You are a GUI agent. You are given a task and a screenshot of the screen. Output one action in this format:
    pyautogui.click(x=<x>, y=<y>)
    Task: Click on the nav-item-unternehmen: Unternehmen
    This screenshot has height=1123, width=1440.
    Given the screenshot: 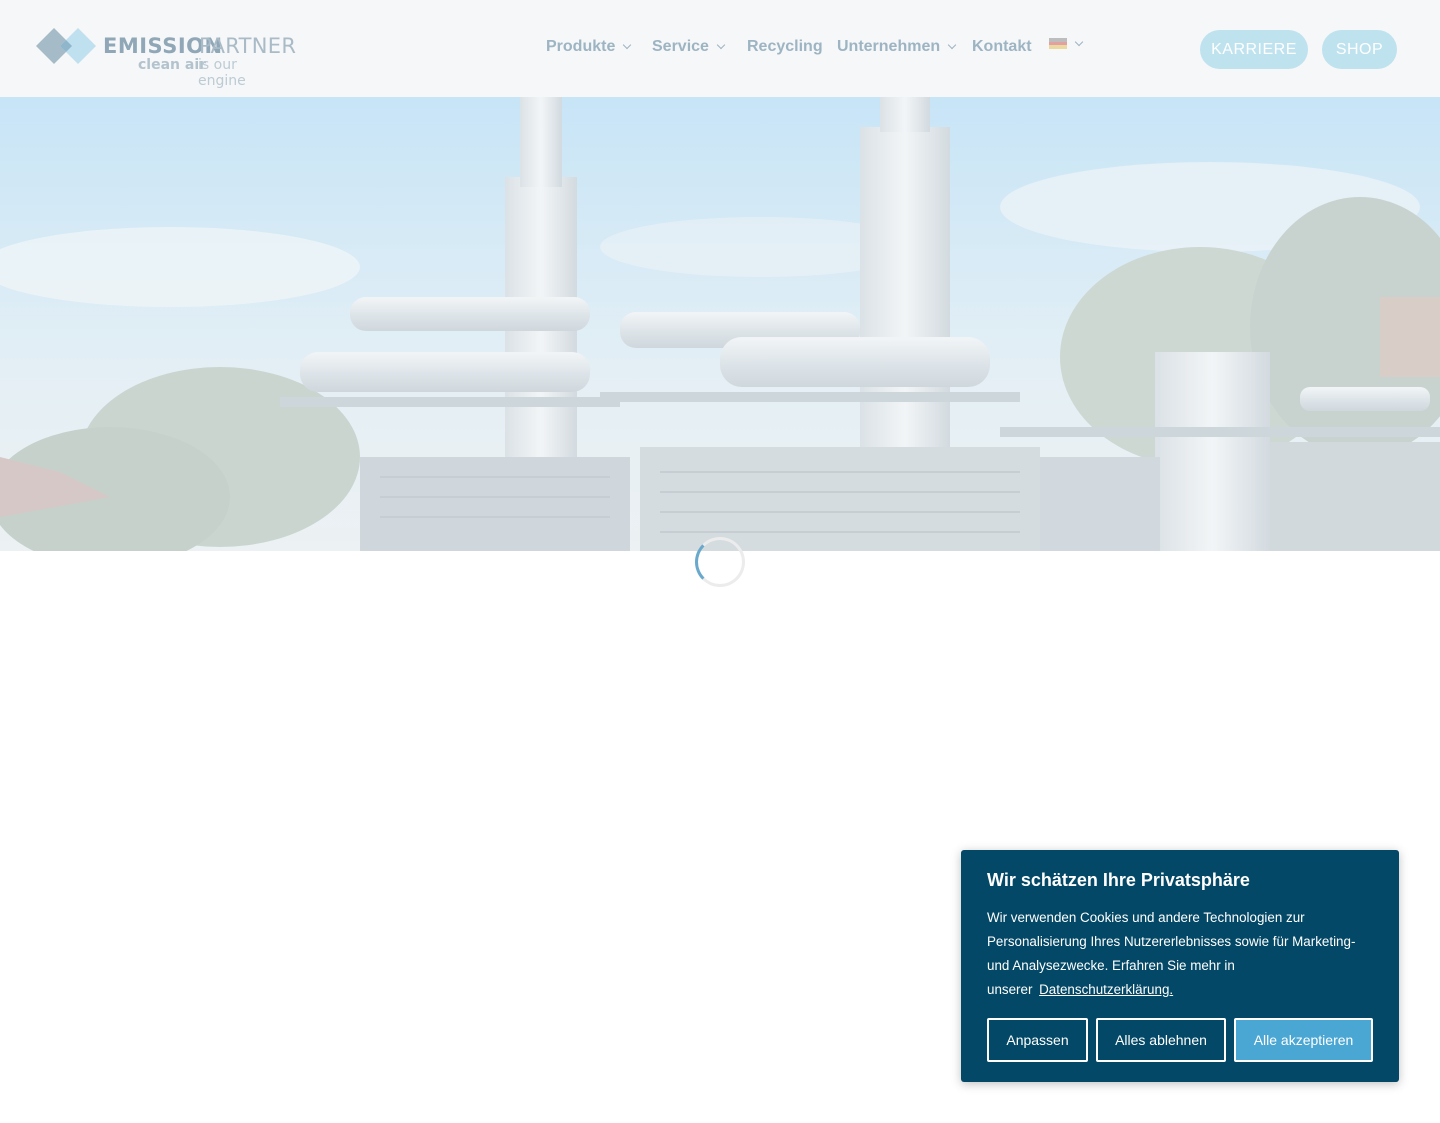 What is the action you would take?
    pyautogui.click(x=897, y=47)
    